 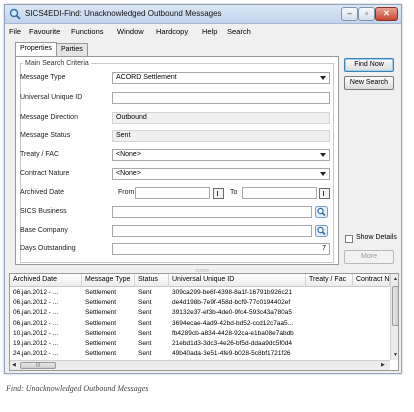 I want to click on menu-hardcopy: Hardcopy, so click(x=172, y=31).